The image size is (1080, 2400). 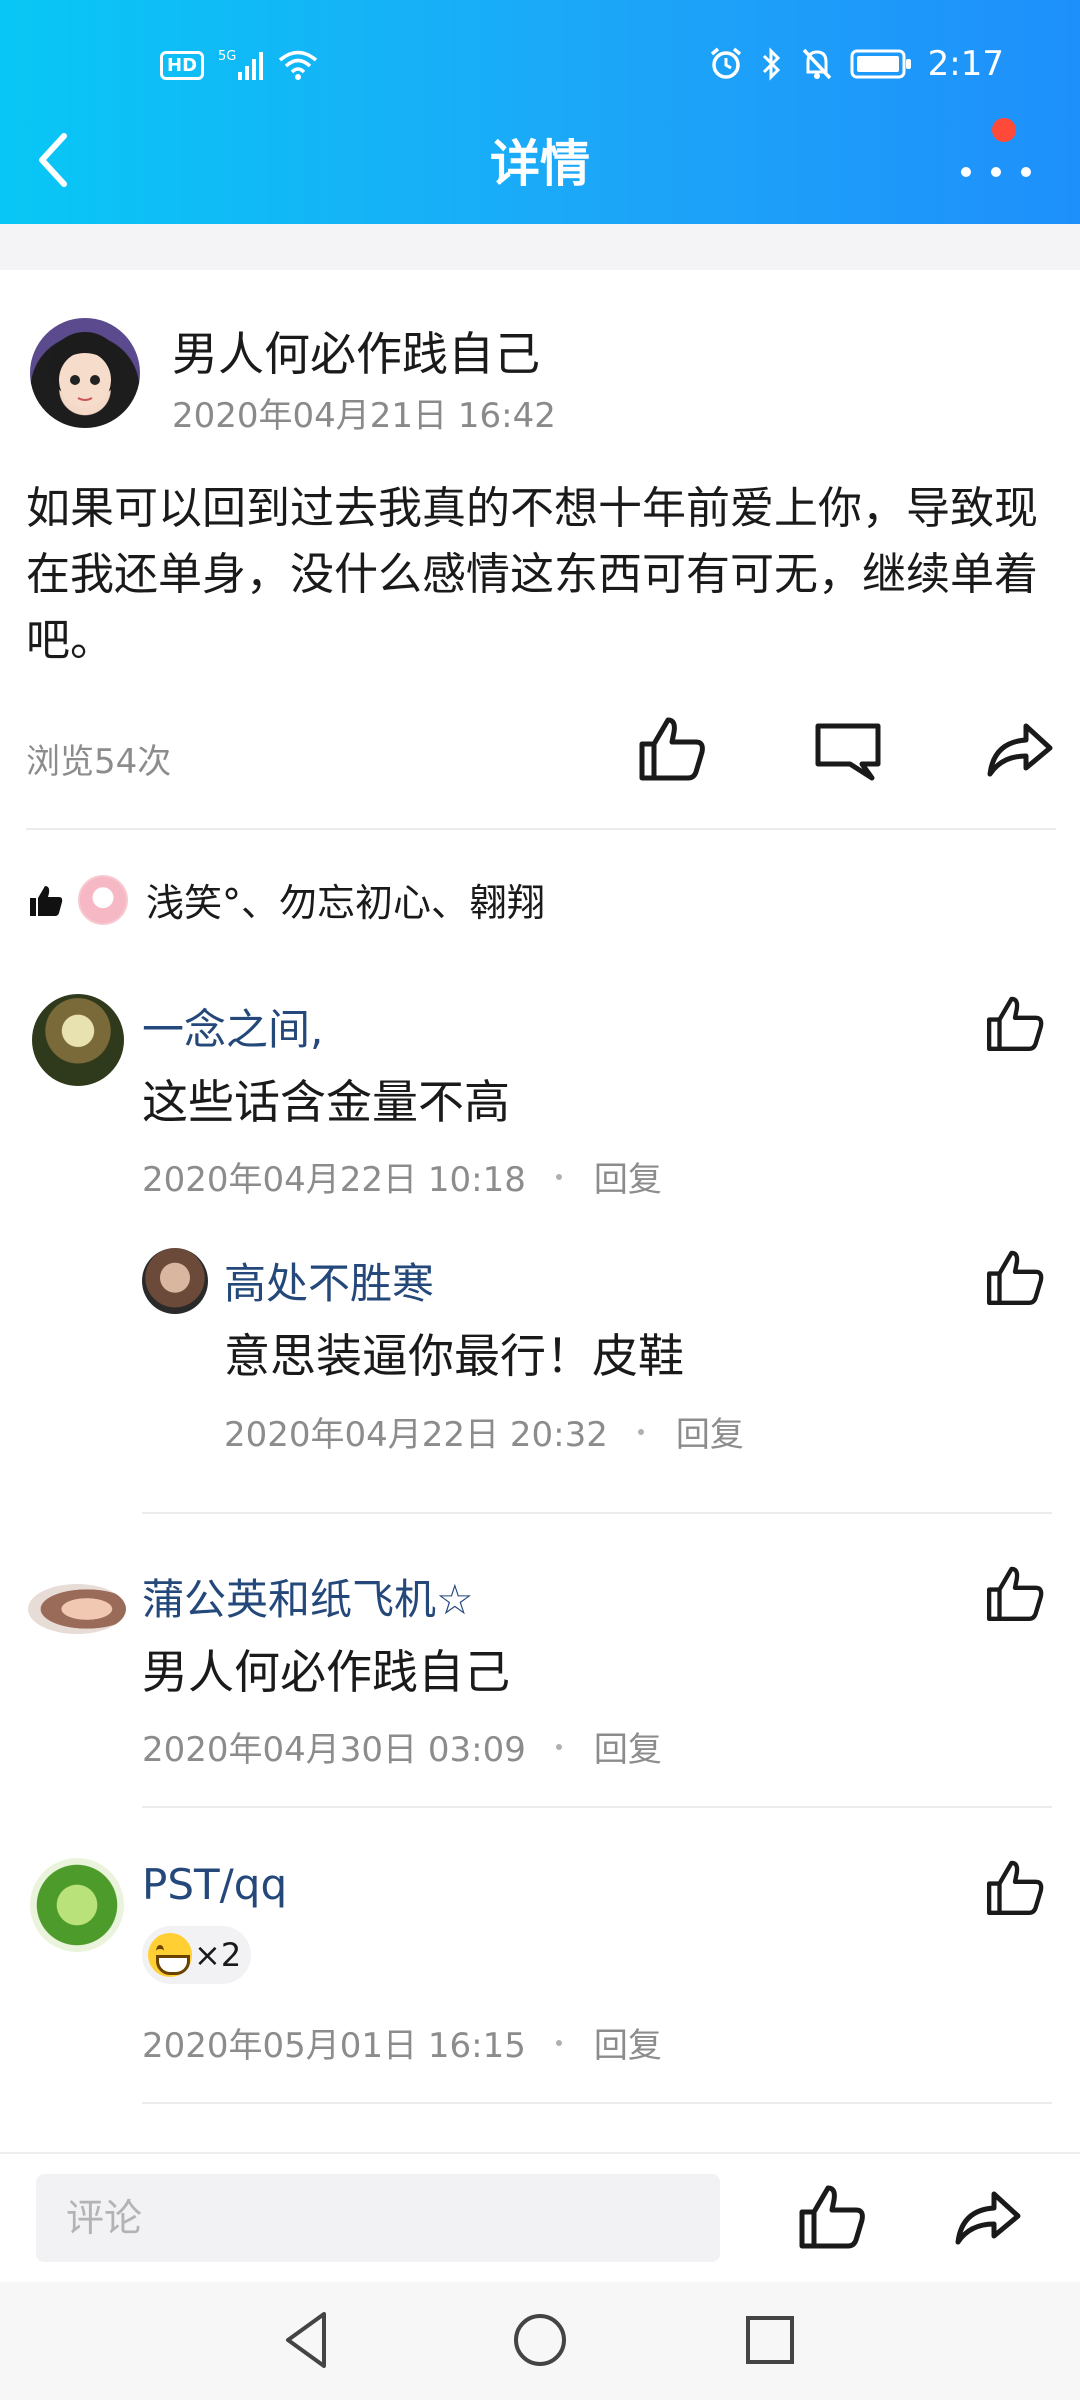 I want to click on more-dots-icon, so click(x=996, y=172).